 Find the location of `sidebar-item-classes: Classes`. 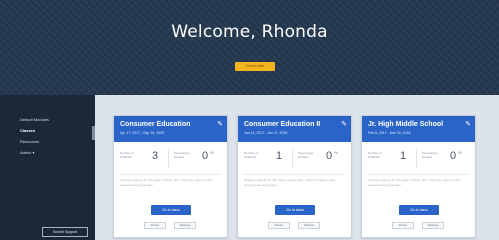

sidebar-item-classes: Classes is located at coordinates (27, 130).